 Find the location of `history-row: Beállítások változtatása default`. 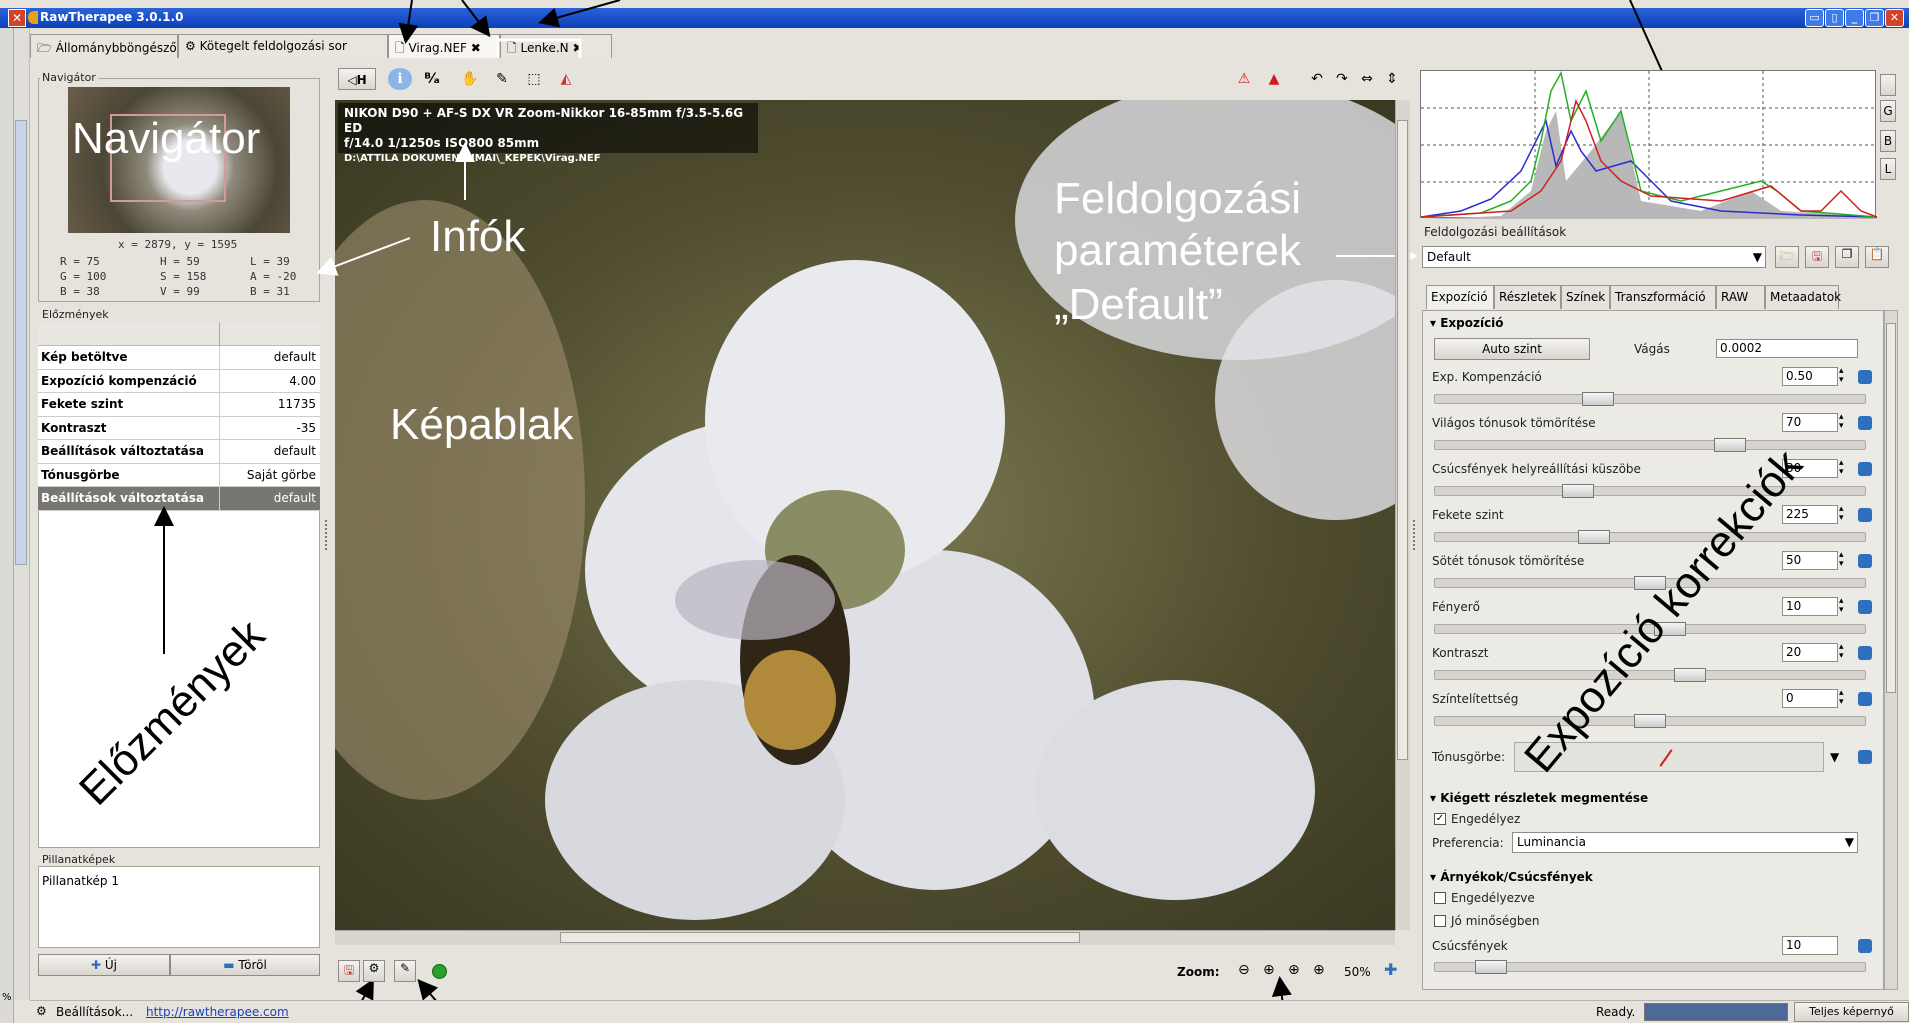

history-row: Beállítások változtatása default is located at coordinates (179, 452).